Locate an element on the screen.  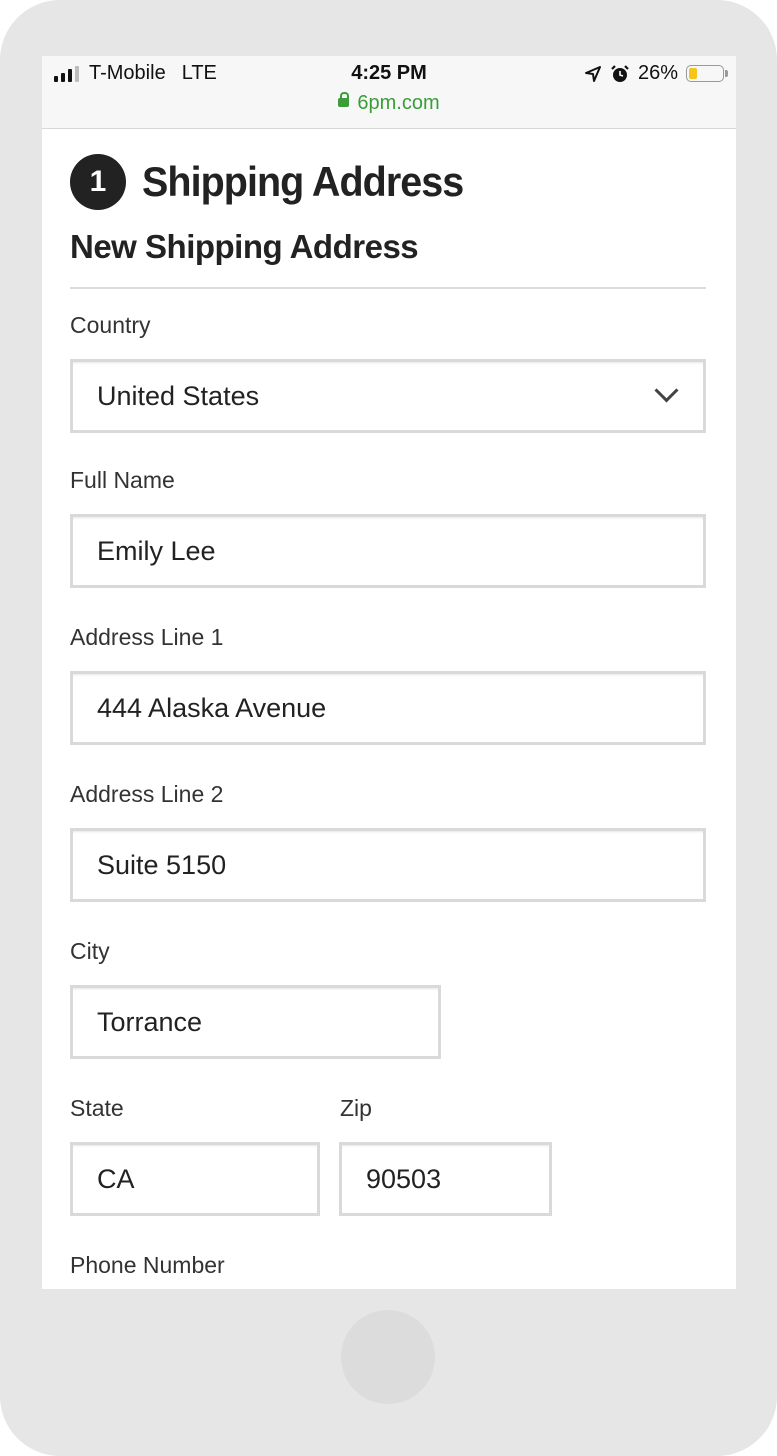
state-field: CA is located at coordinates (195, 1179).